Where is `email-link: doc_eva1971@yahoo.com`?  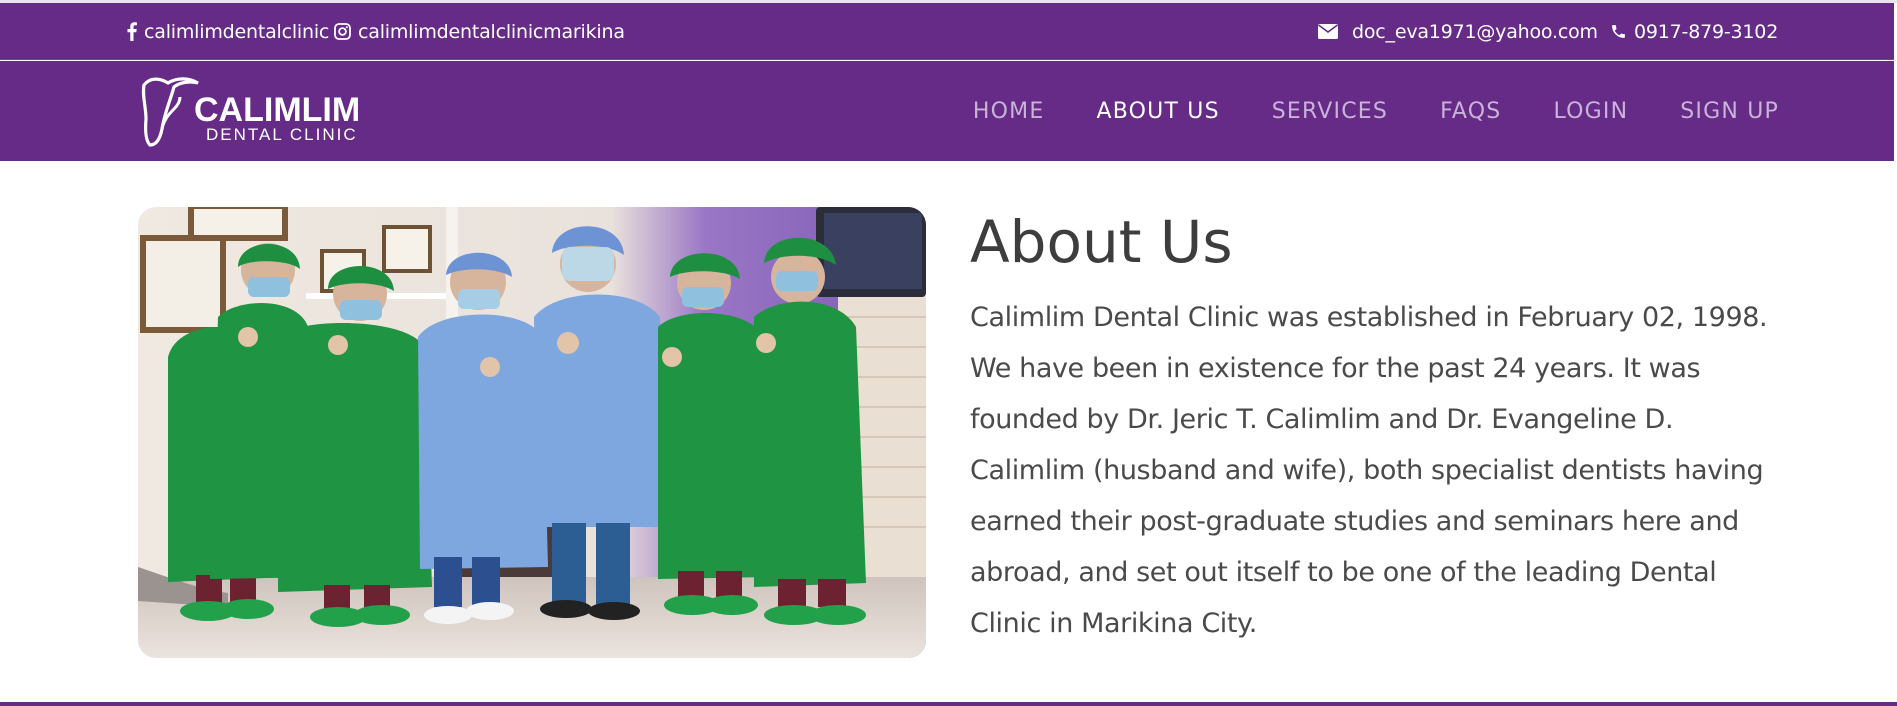 email-link: doc_eva1971@yahoo.com is located at coordinates (1458, 31).